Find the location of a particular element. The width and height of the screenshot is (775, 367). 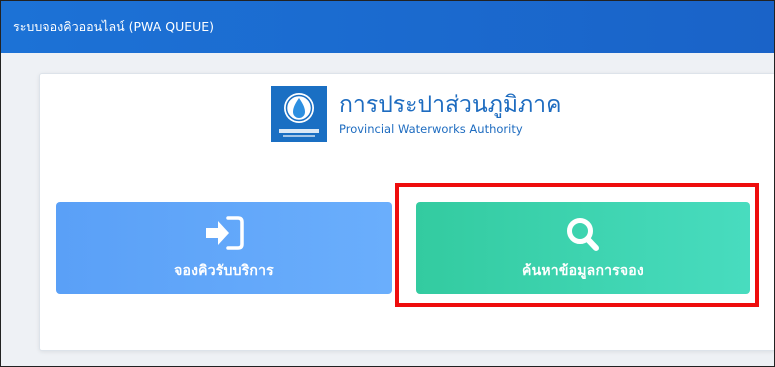

top-navbar: ระบบจองคิวออนไลน์ (PWA QUEUE) is located at coordinates (387, 27).